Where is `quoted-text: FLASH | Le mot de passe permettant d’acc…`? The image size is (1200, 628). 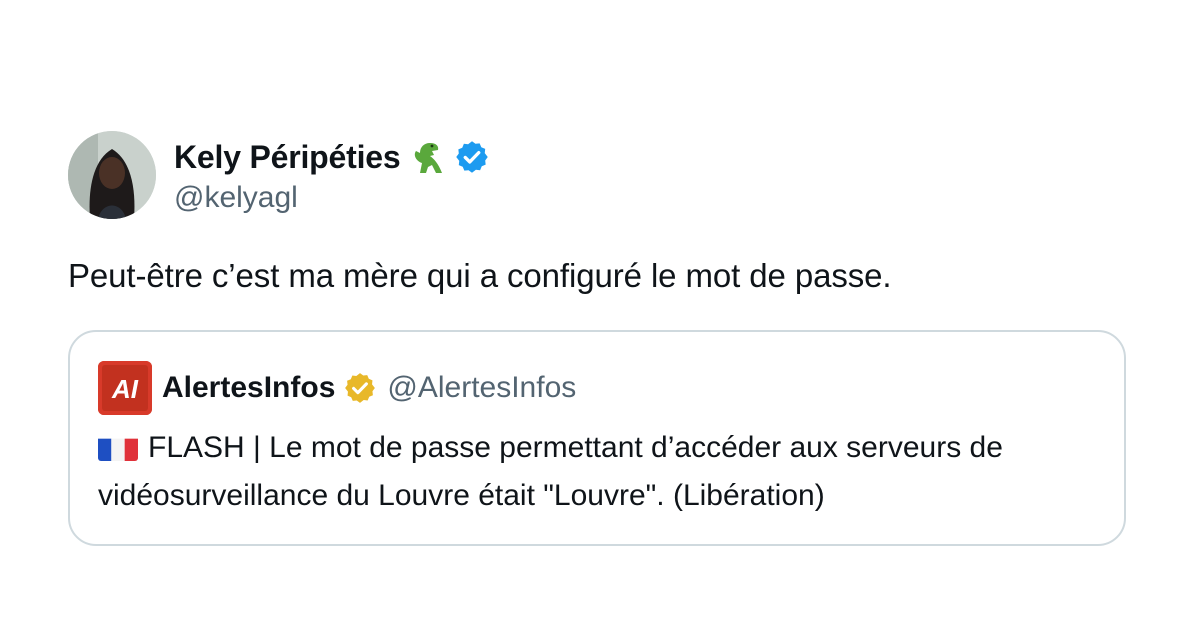
quoted-text: FLASH | Le mot de passe permettant d’acc… is located at coordinates (550, 471).